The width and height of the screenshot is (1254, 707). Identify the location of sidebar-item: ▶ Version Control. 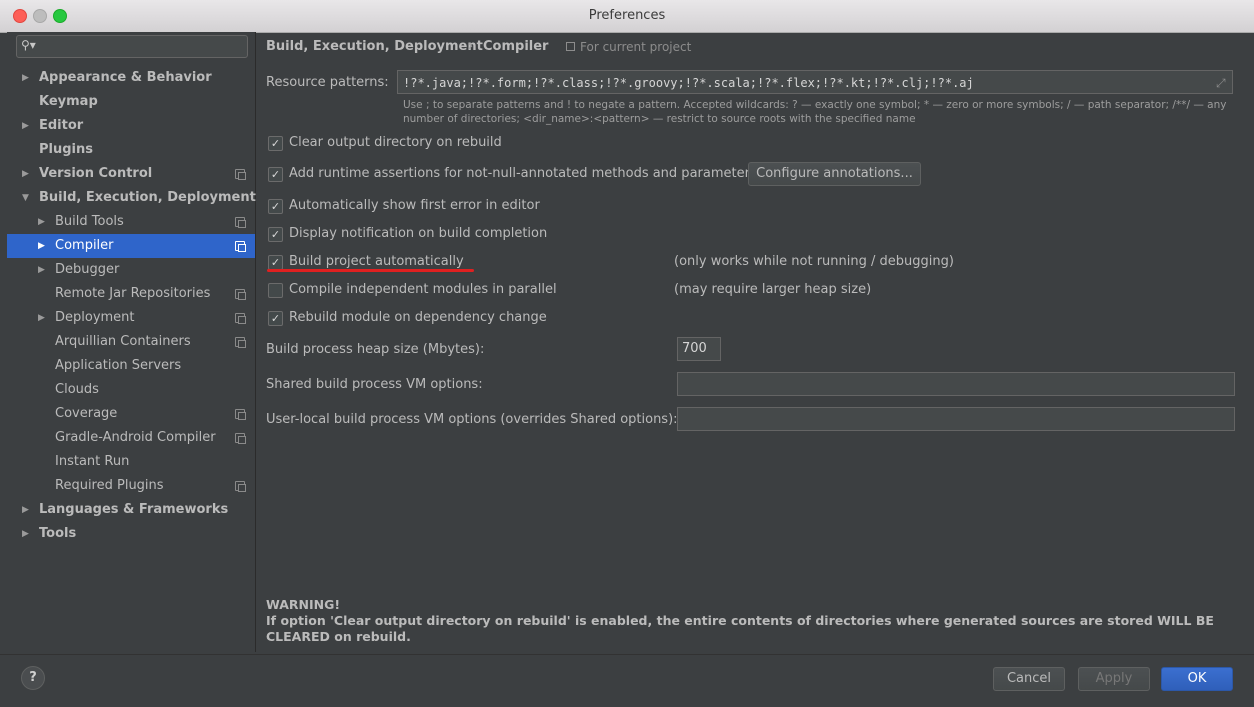
(131, 174).